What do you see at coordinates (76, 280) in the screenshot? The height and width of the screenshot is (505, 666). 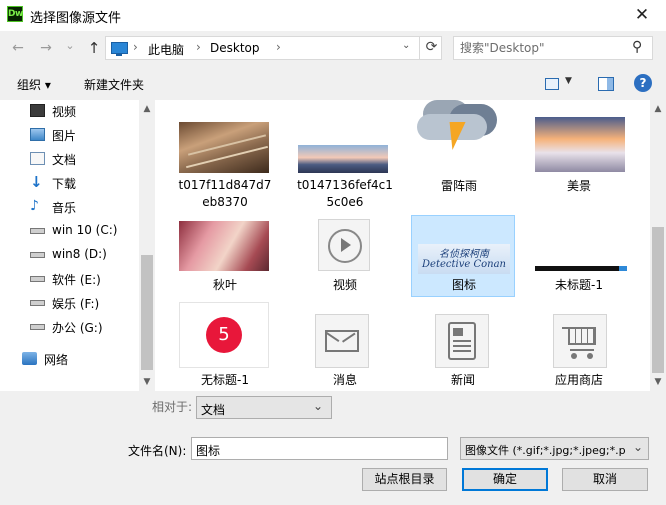 I see `nav-item-label: 软件 (E:)` at bounding box center [76, 280].